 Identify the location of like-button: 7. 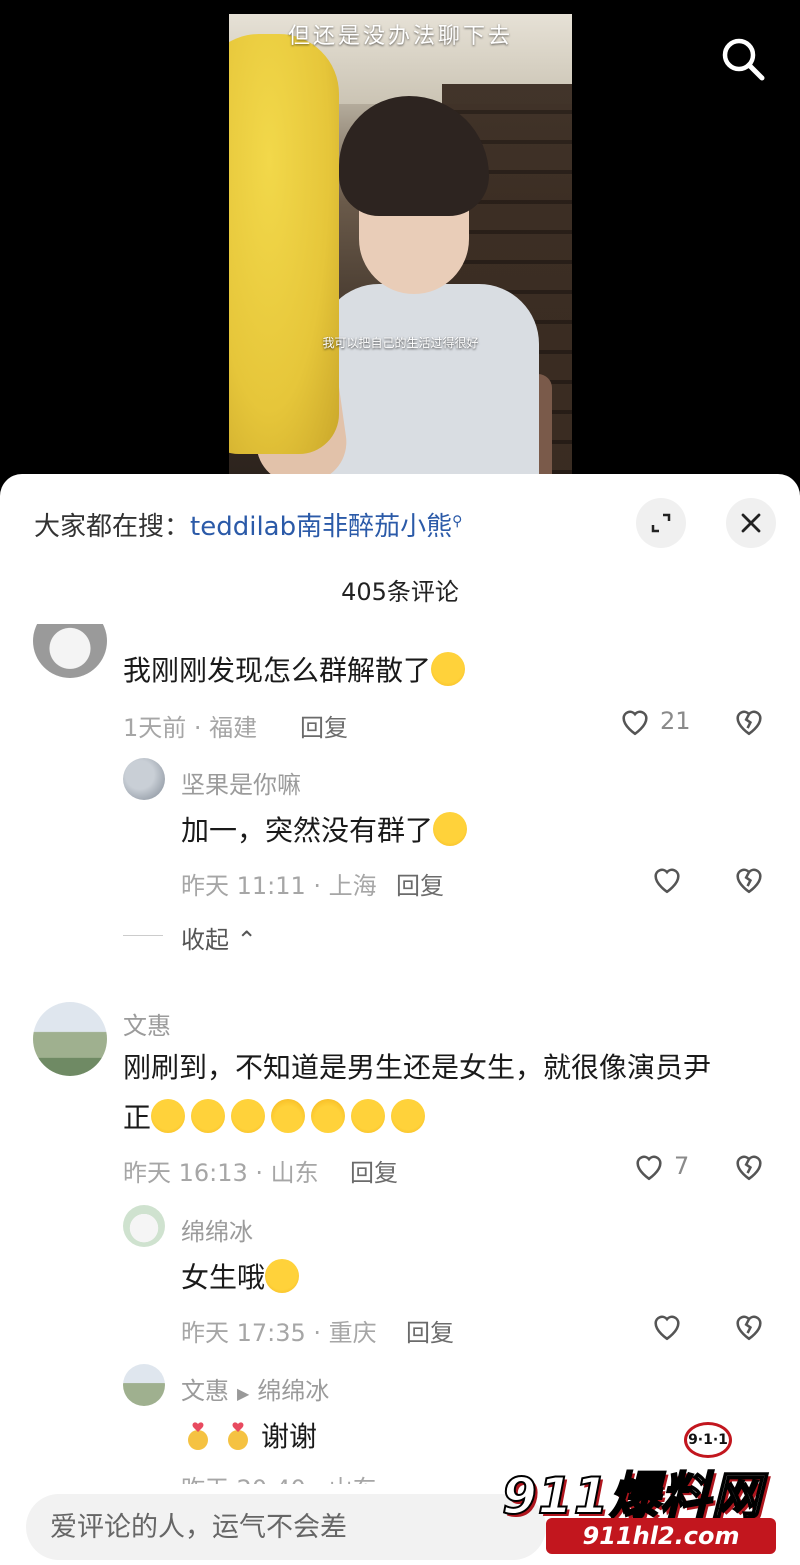
(660, 1166).